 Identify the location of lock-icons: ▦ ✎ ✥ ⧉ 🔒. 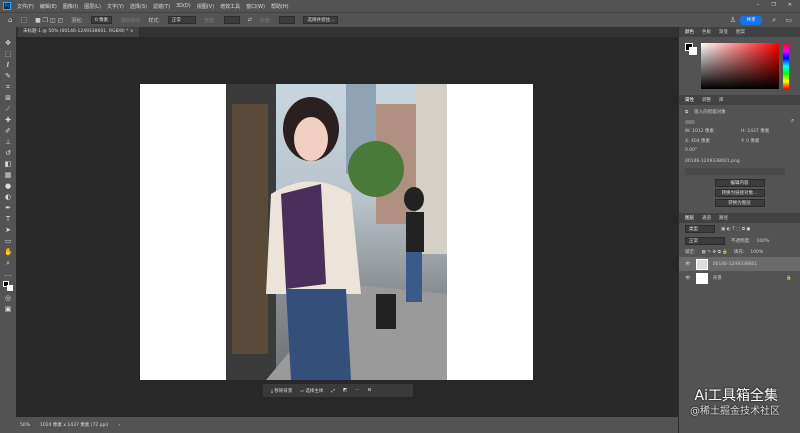
(715, 252).